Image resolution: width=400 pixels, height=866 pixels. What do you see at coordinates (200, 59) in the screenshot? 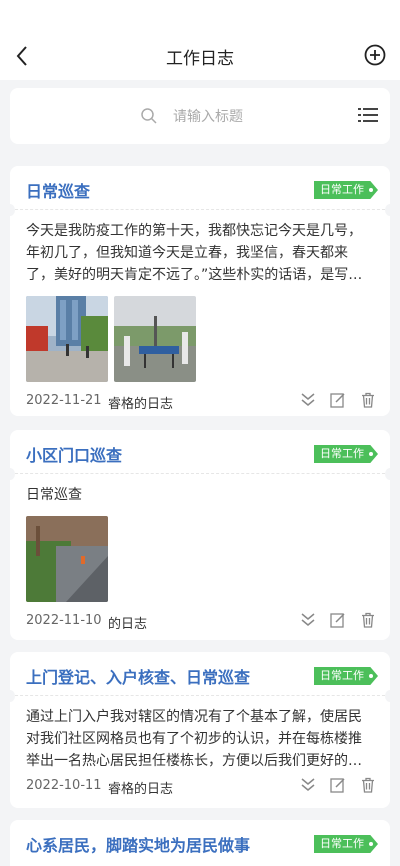
I see `page-title: 工作日志` at bounding box center [200, 59].